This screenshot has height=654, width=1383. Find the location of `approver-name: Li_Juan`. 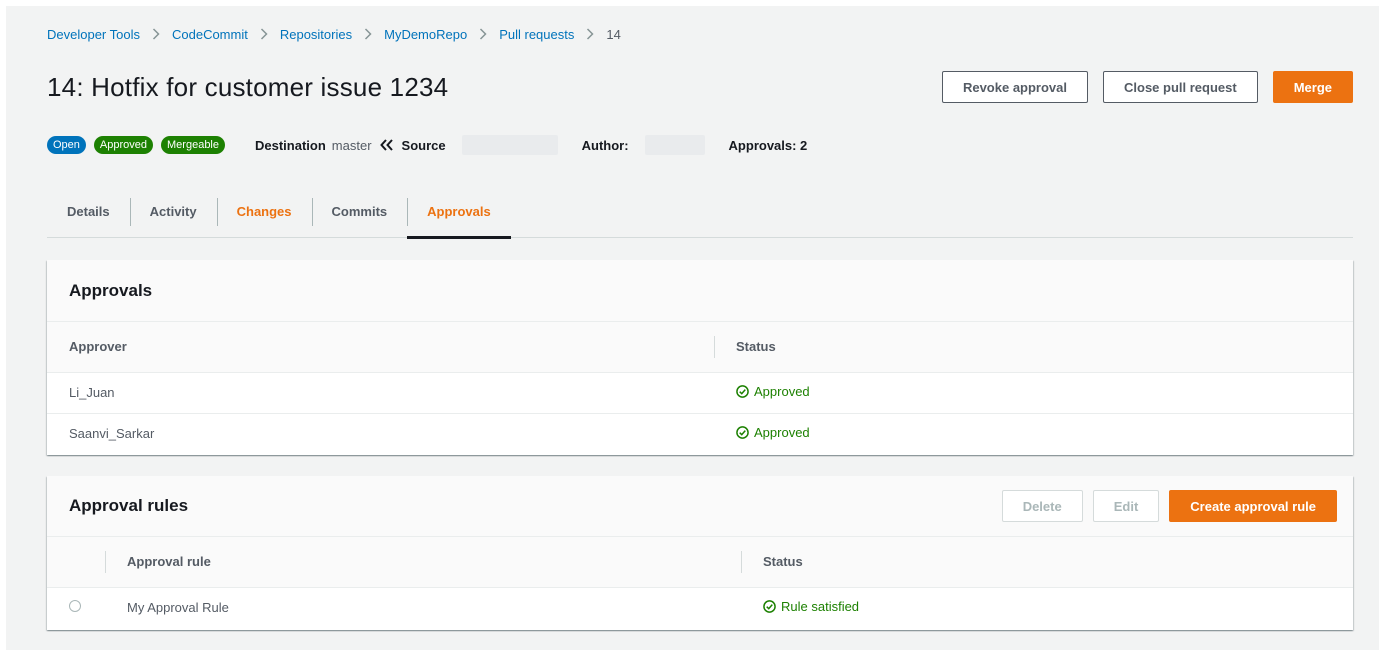

approver-name: Li_Juan is located at coordinates (380, 393).